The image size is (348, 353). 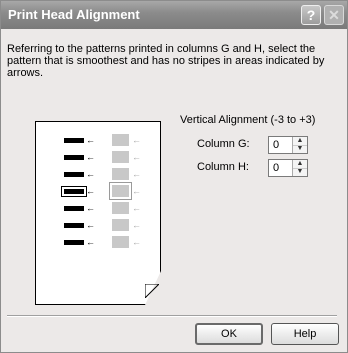 I want to click on column-g-value: 0, so click(x=276, y=145).